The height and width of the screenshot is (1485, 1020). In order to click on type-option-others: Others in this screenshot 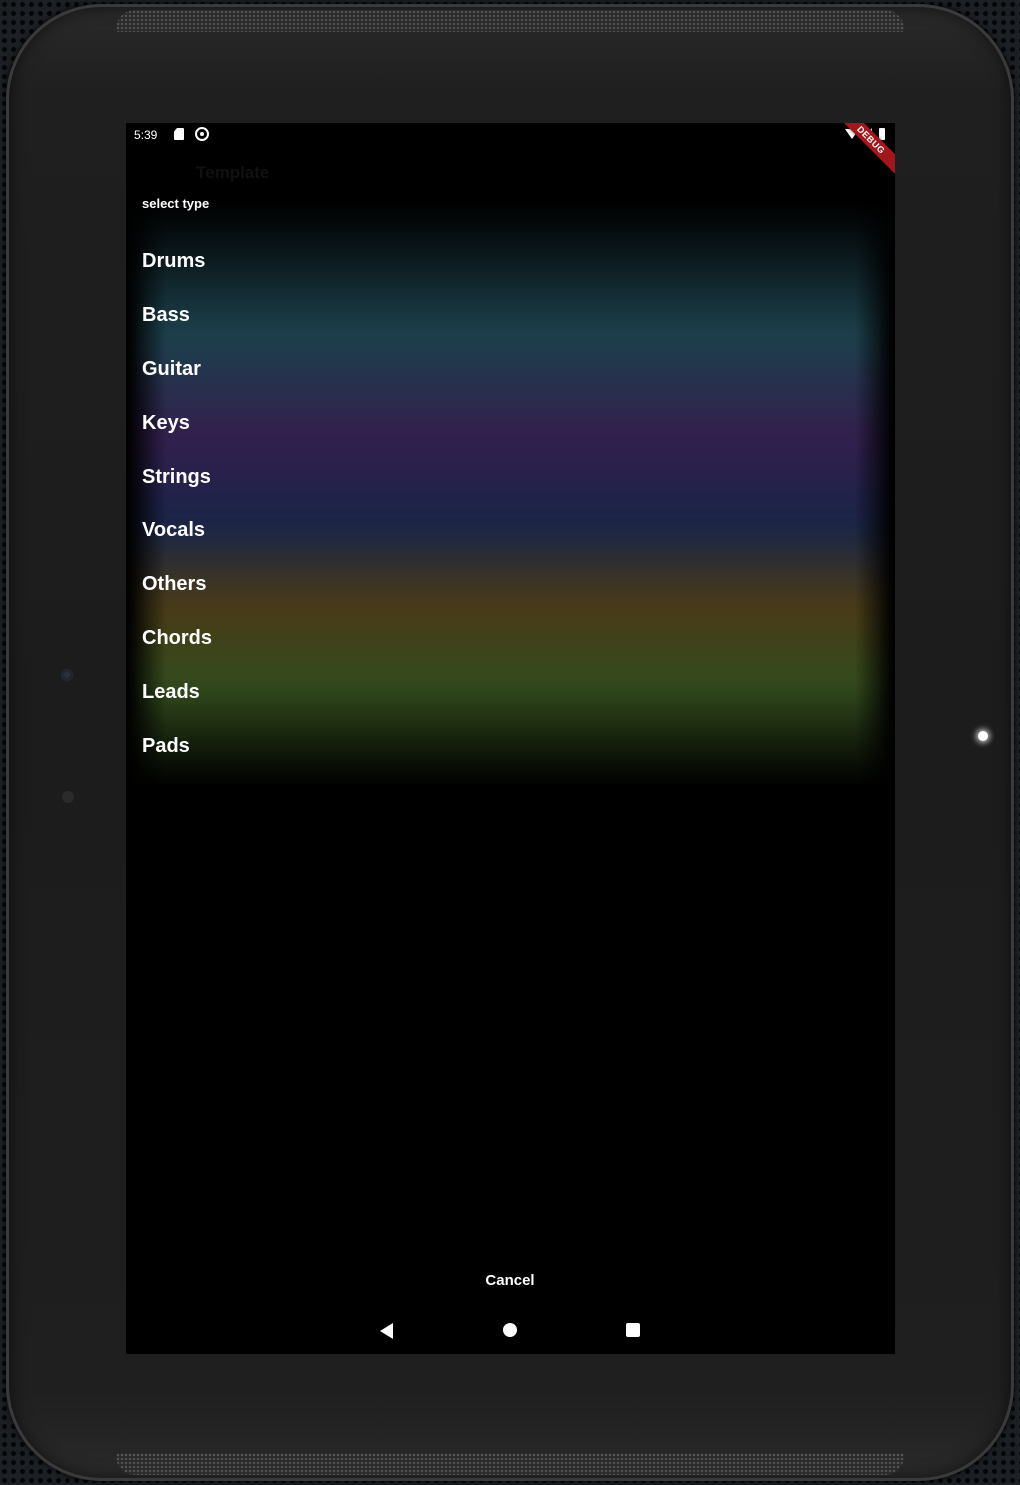, I will do `click(510, 584)`.